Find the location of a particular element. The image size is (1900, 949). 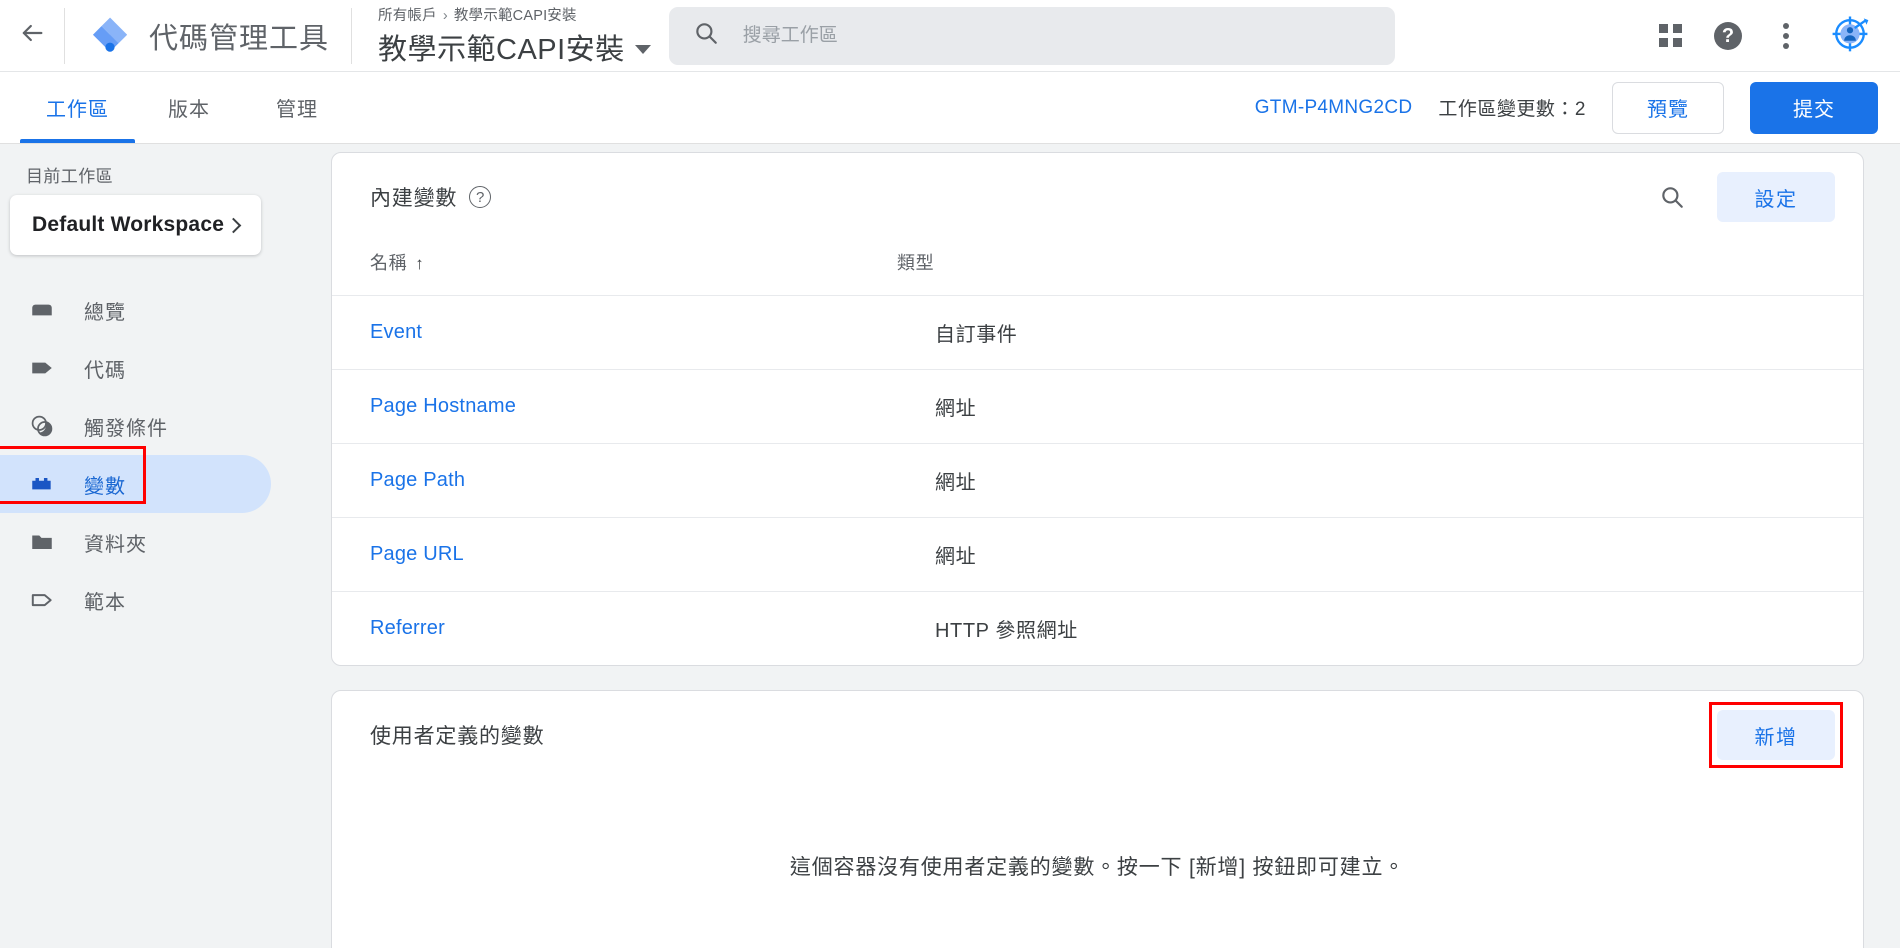

tab-workspace: 工作區 is located at coordinates (77, 107).